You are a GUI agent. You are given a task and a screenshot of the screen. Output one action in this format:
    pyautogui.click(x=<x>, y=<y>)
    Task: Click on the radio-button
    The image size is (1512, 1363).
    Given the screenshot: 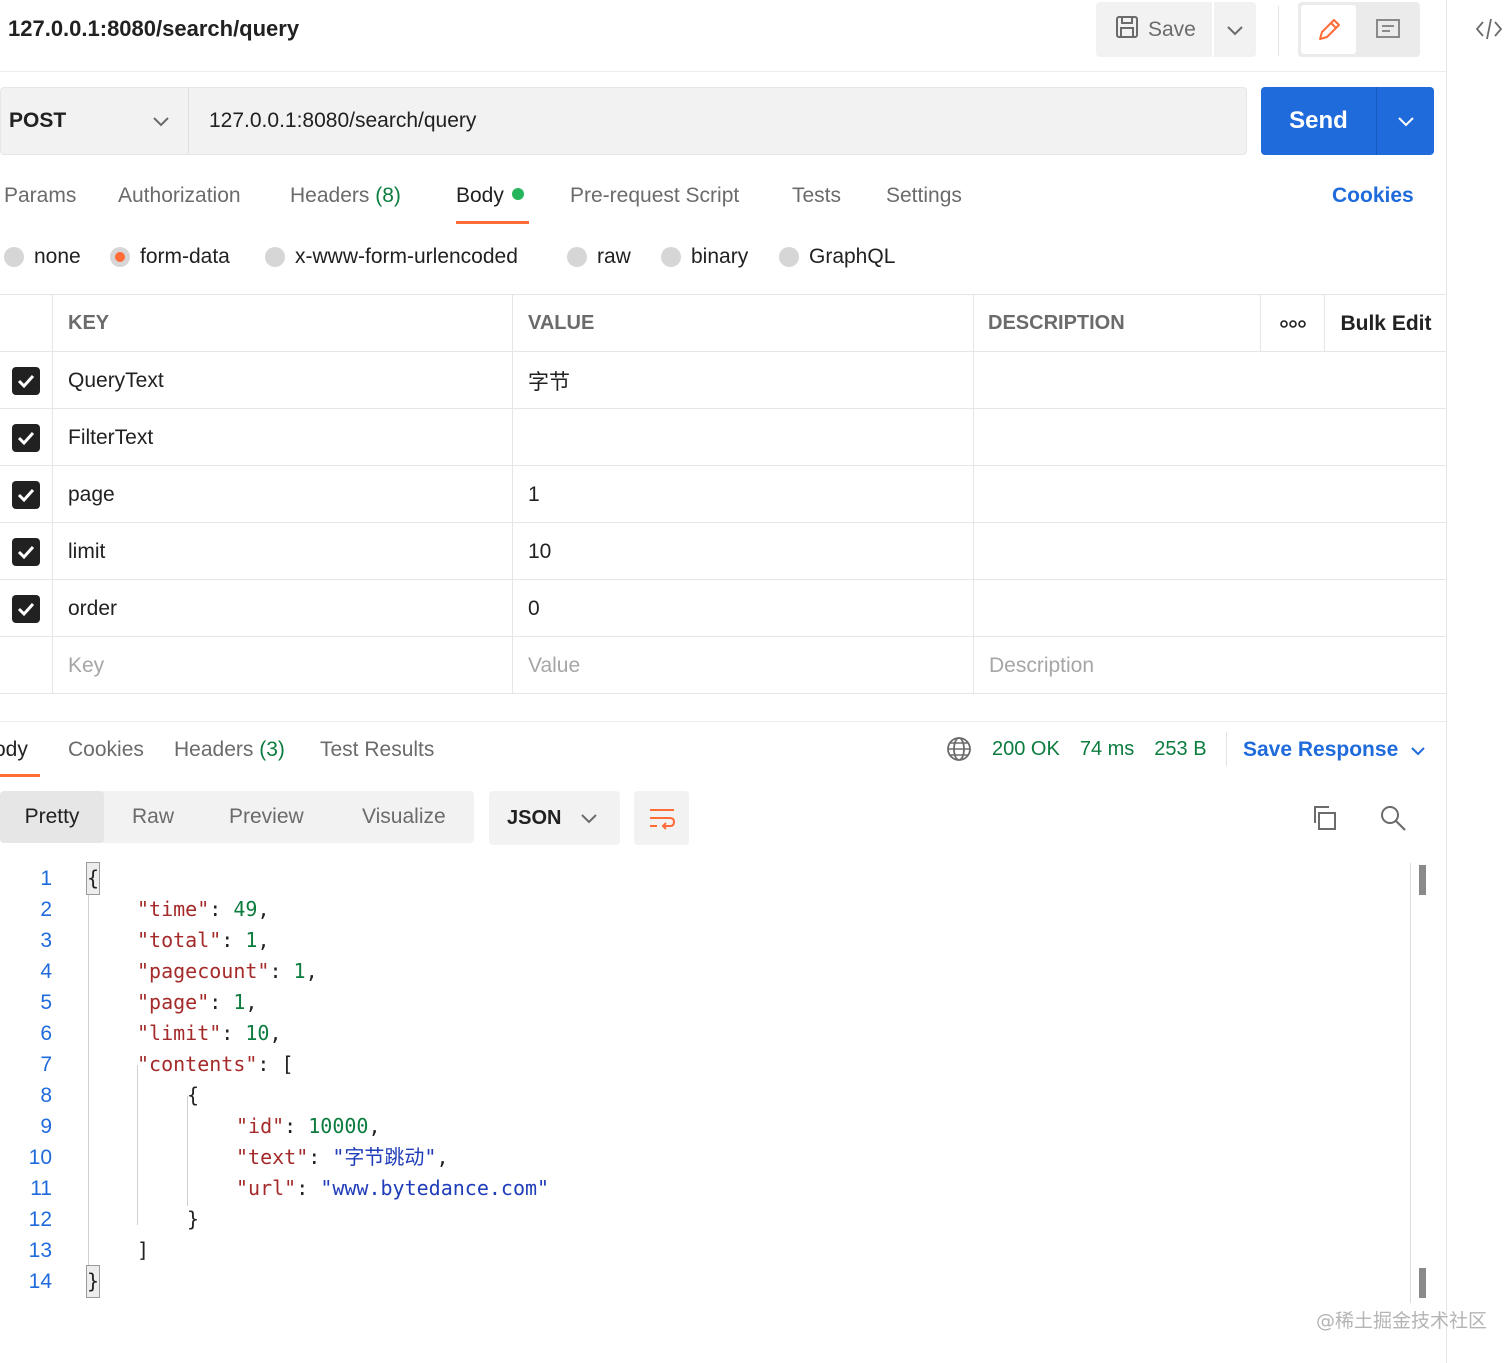 What is the action you would take?
    pyautogui.click(x=789, y=257)
    